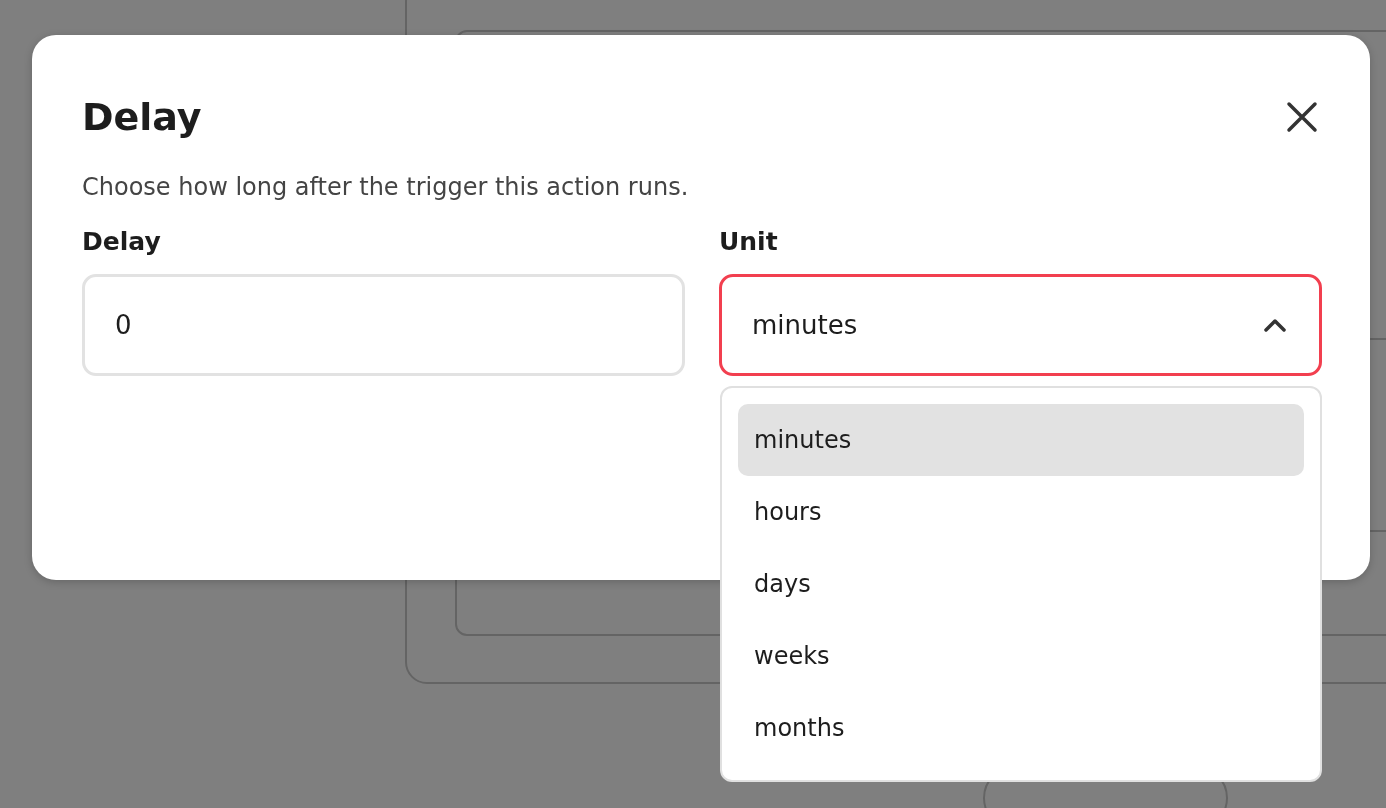 The width and height of the screenshot is (1386, 808). I want to click on dropdown-option: days, so click(1021, 584).